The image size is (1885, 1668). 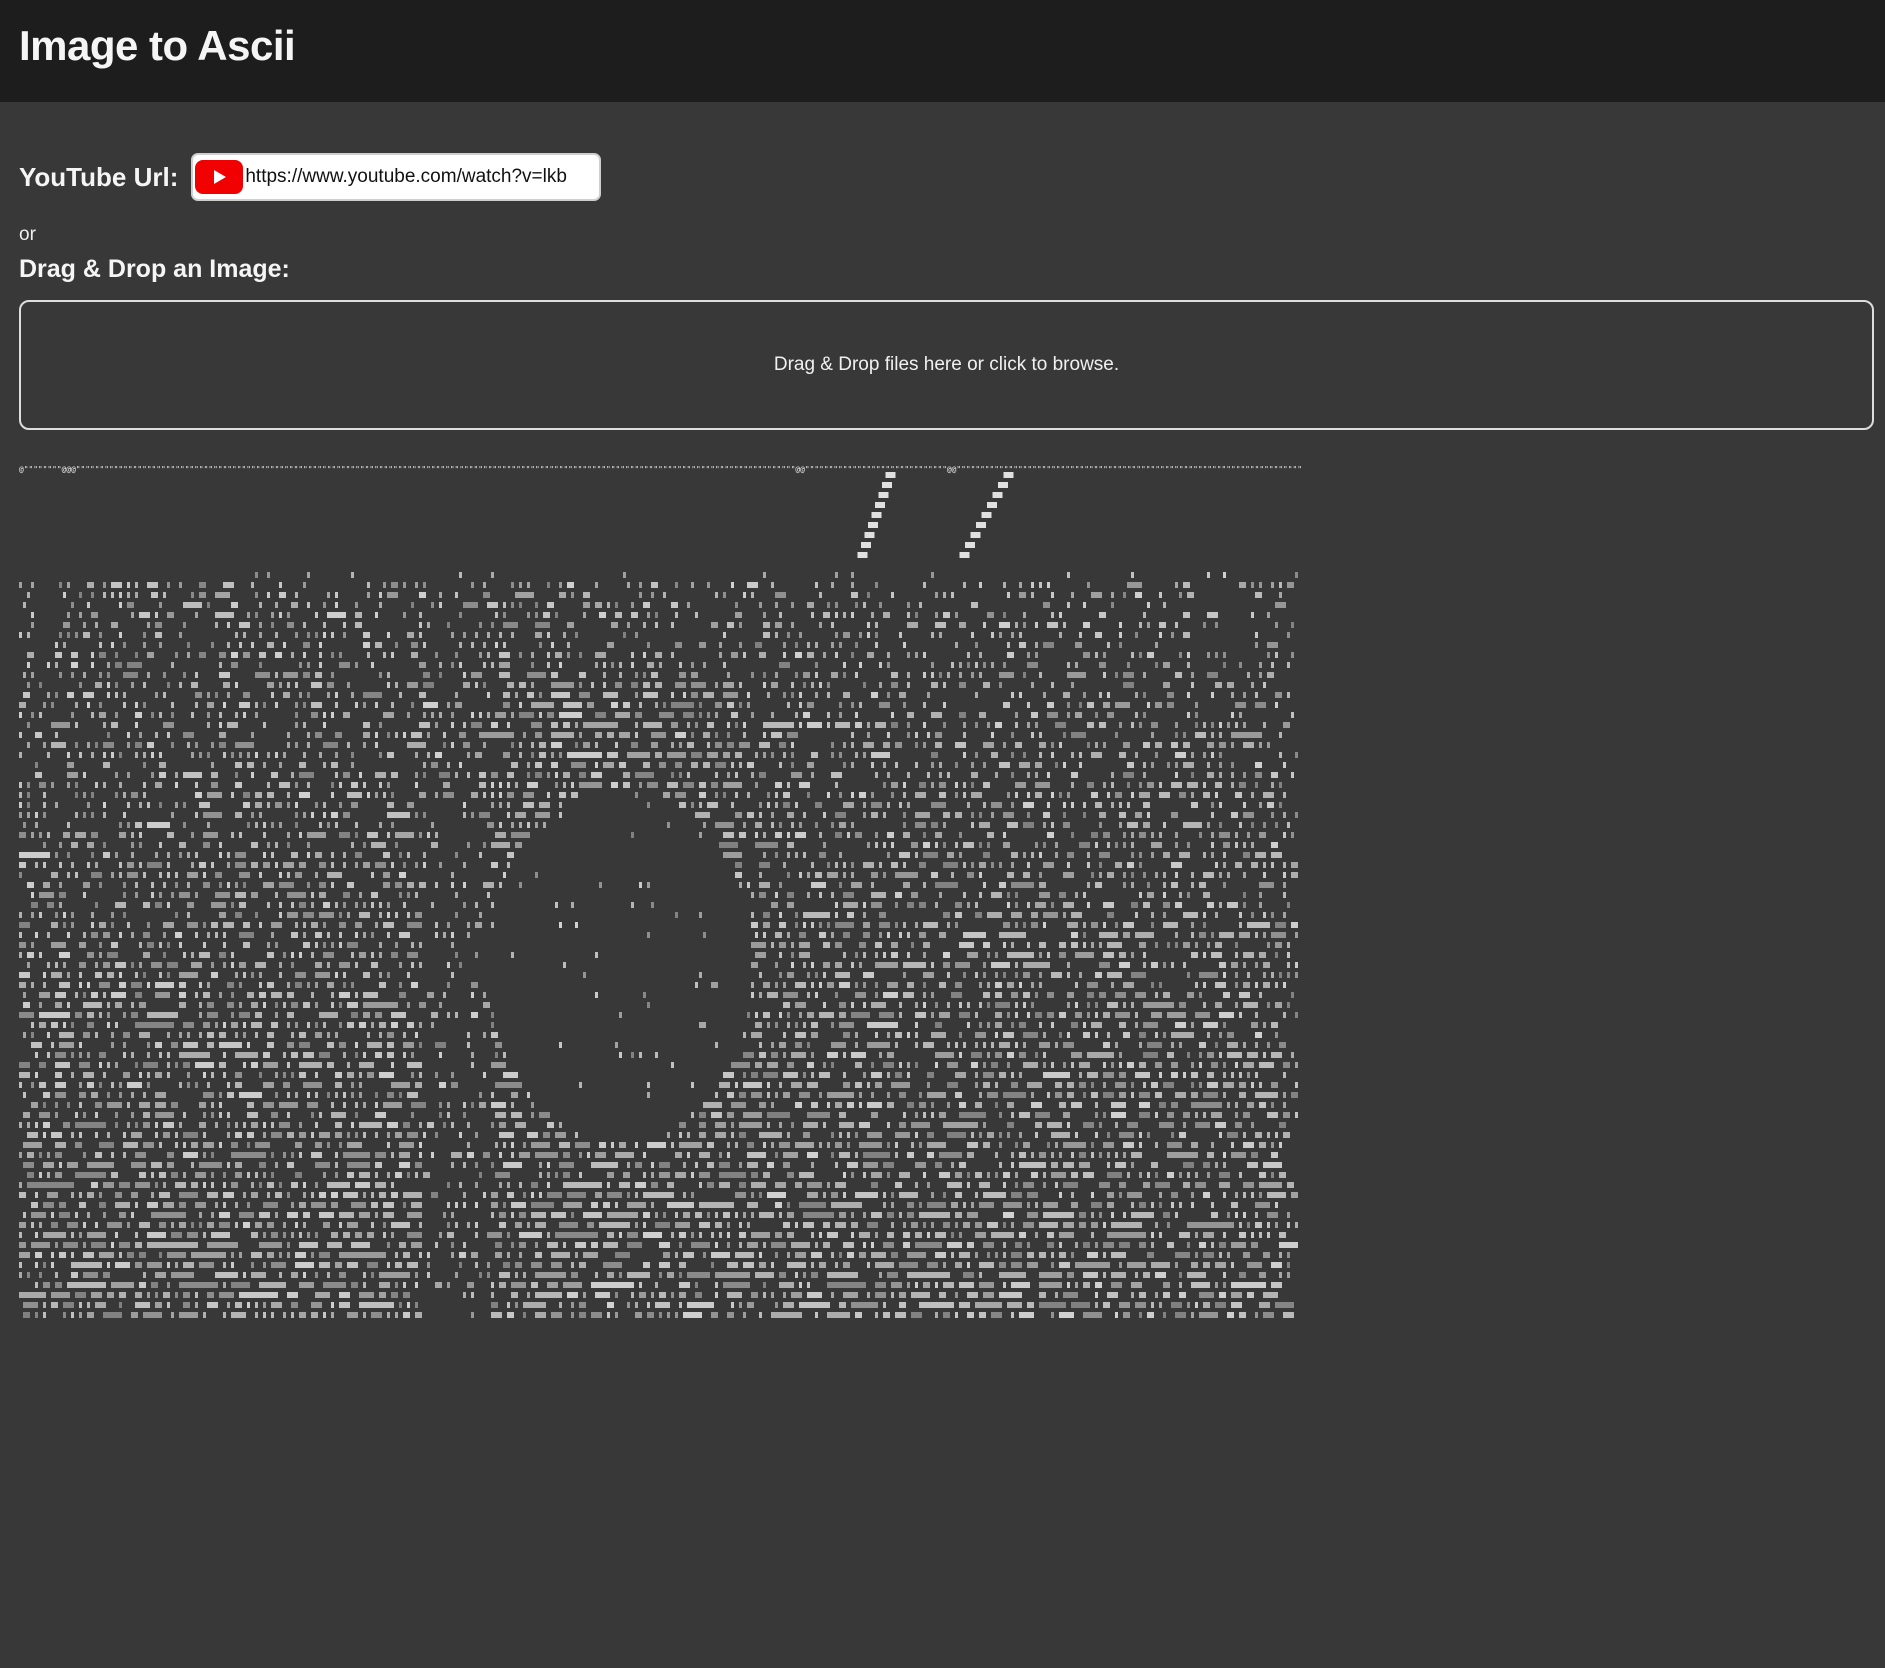 What do you see at coordinates (154, 269) in the screenshot?
I see `drag-drop-label: Drag & Drop an Image:` at bounding box center [154, 269].